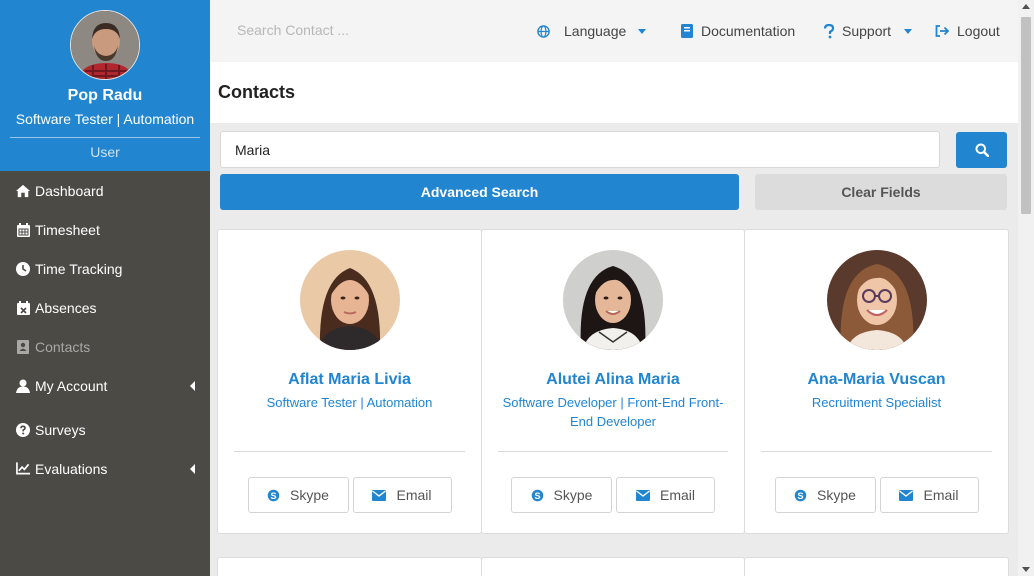 This screenshot has height=576, width=1034. Describe the element at coordinates (66, 307) in the screenshot. I see `sidebar-item-label: Absences` at that location.